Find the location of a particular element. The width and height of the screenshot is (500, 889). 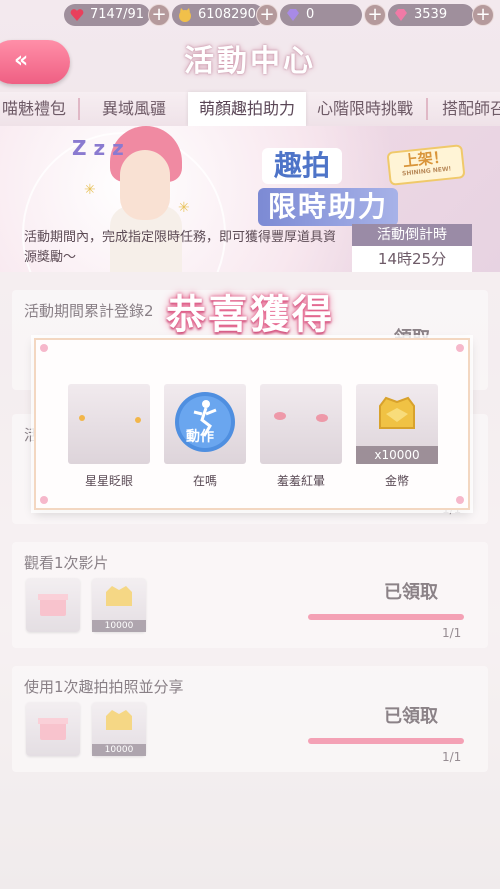

countdown-value: 14時25分 is located at coordinates (412, 259).